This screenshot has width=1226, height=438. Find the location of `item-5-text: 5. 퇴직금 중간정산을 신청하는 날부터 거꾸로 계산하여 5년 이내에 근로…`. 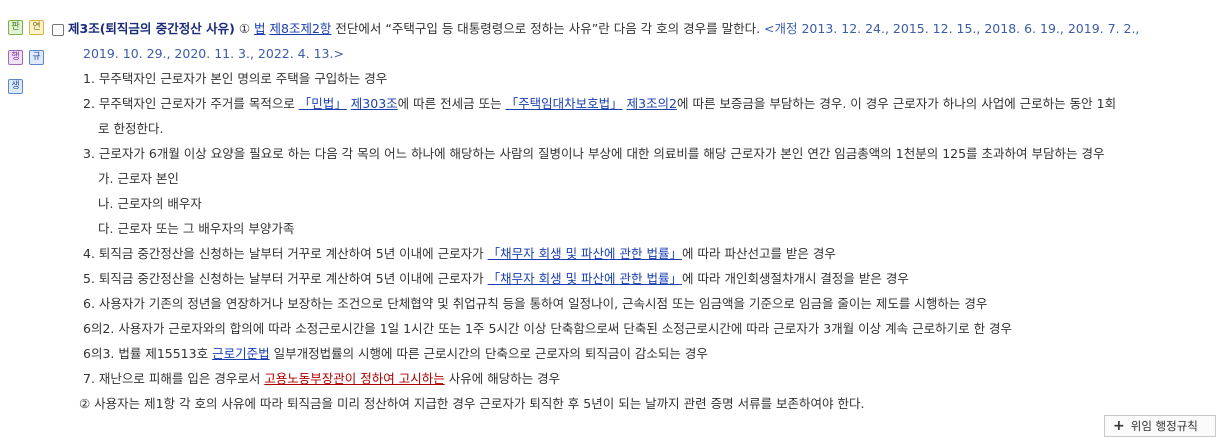

item-5-text: 5. 퇴직금 중간정산을 신청하는 날부터 거꾸로 계산하여 5년 이내에 근로… is located at coordinates (285, 278).